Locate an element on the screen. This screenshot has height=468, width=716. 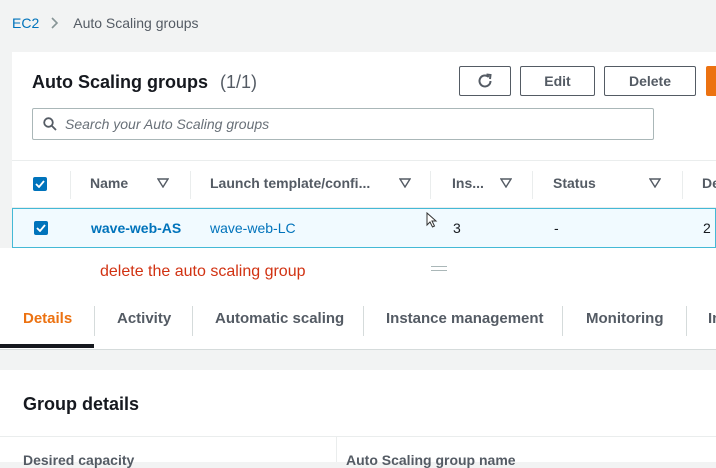
refresh-icon is located at coordinates (485, 80).